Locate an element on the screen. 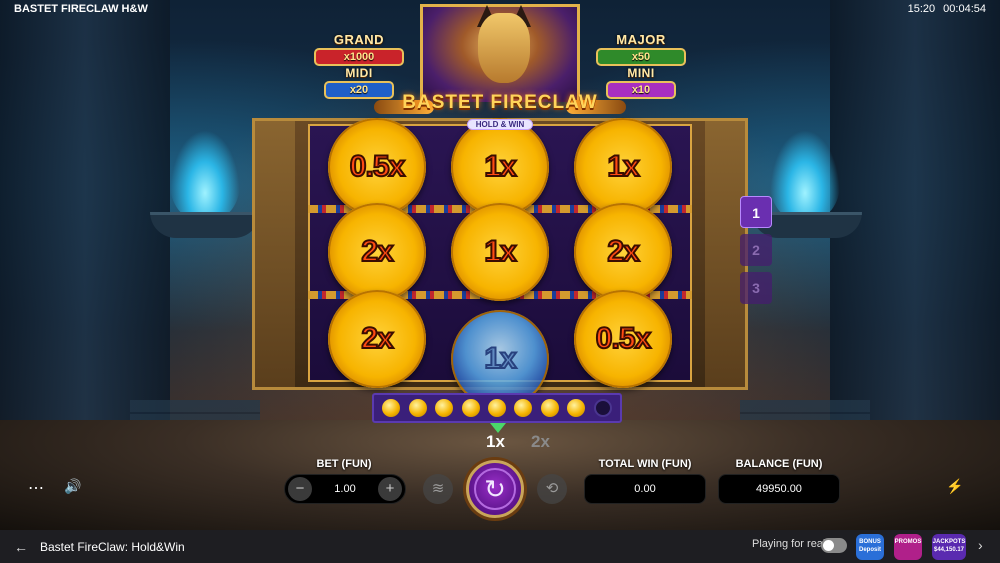 The height and width of the screenshot is (563, 1000). right-blue-flame is located at coordinates (805, 175).